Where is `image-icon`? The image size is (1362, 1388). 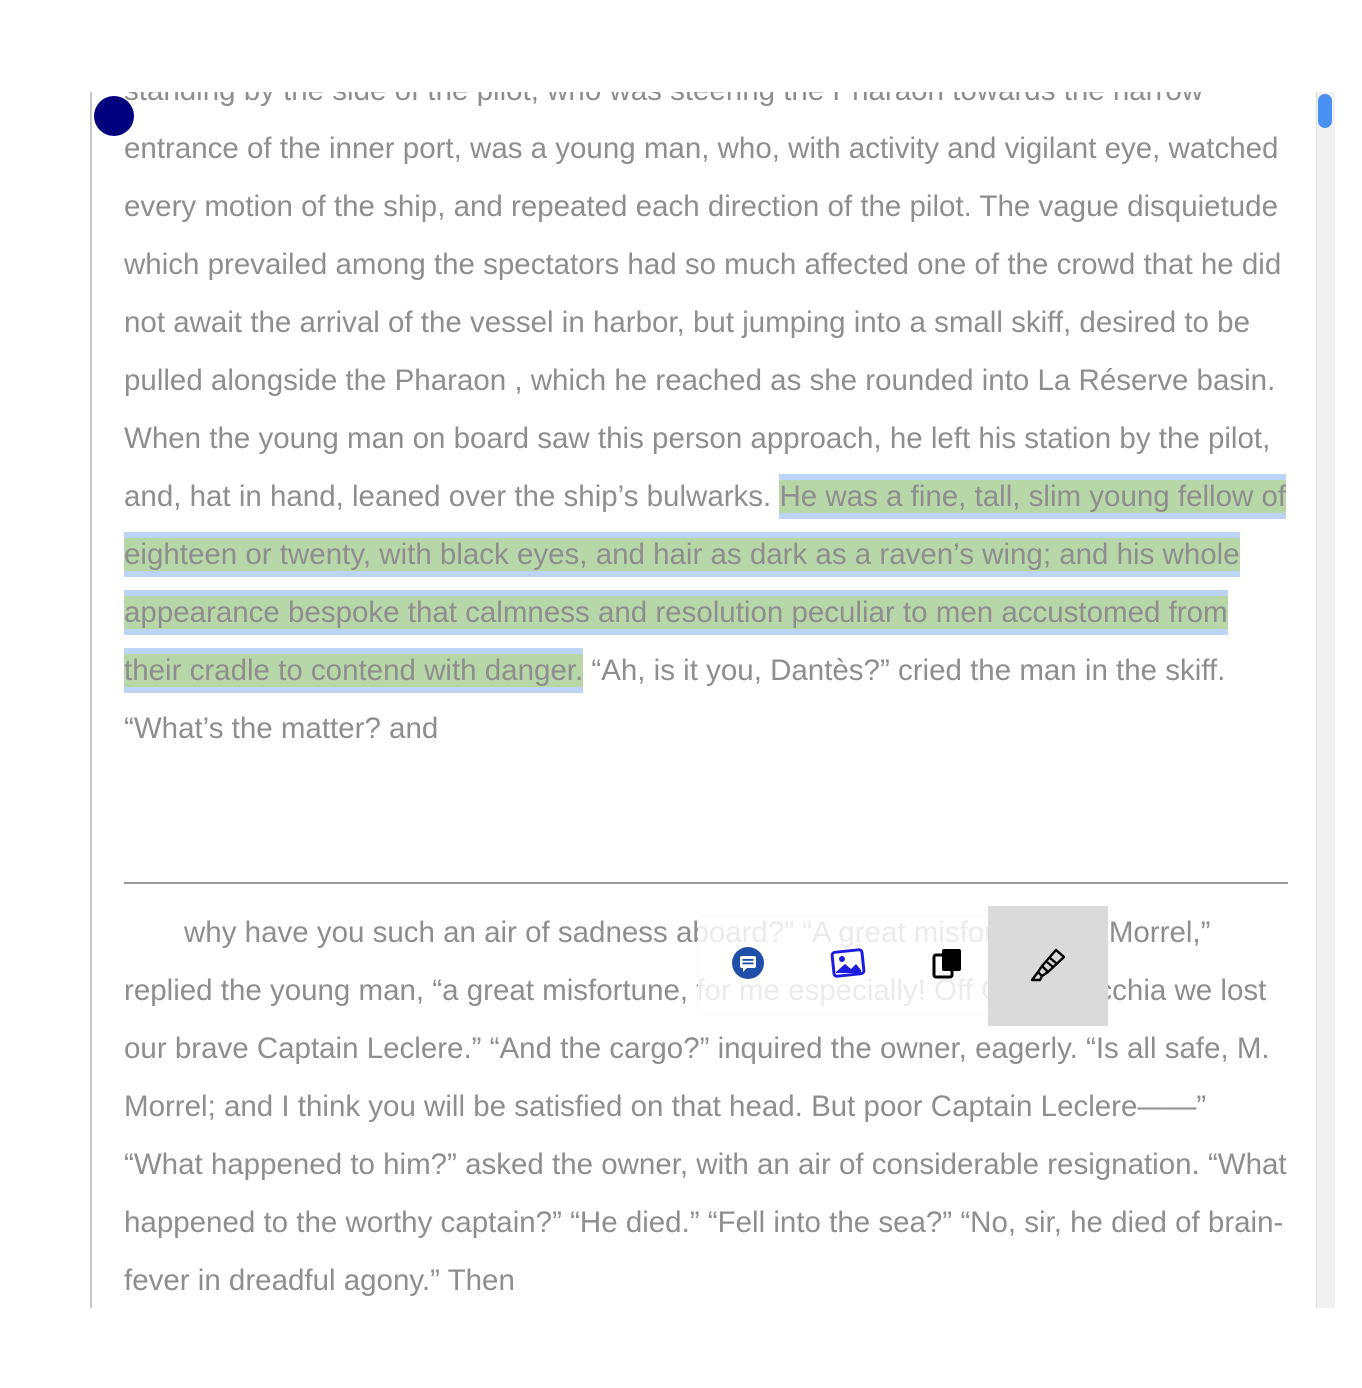
image-icon is located at coordinates (848, 965).